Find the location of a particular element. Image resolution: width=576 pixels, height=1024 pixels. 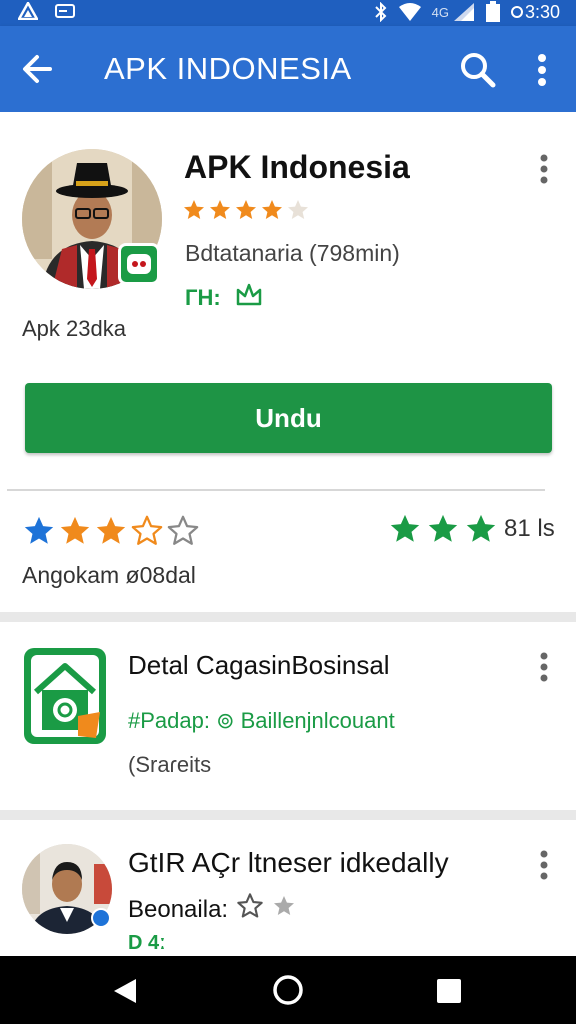

app-bar-title: APK INDONESIA is located at coordinates (228, 68).